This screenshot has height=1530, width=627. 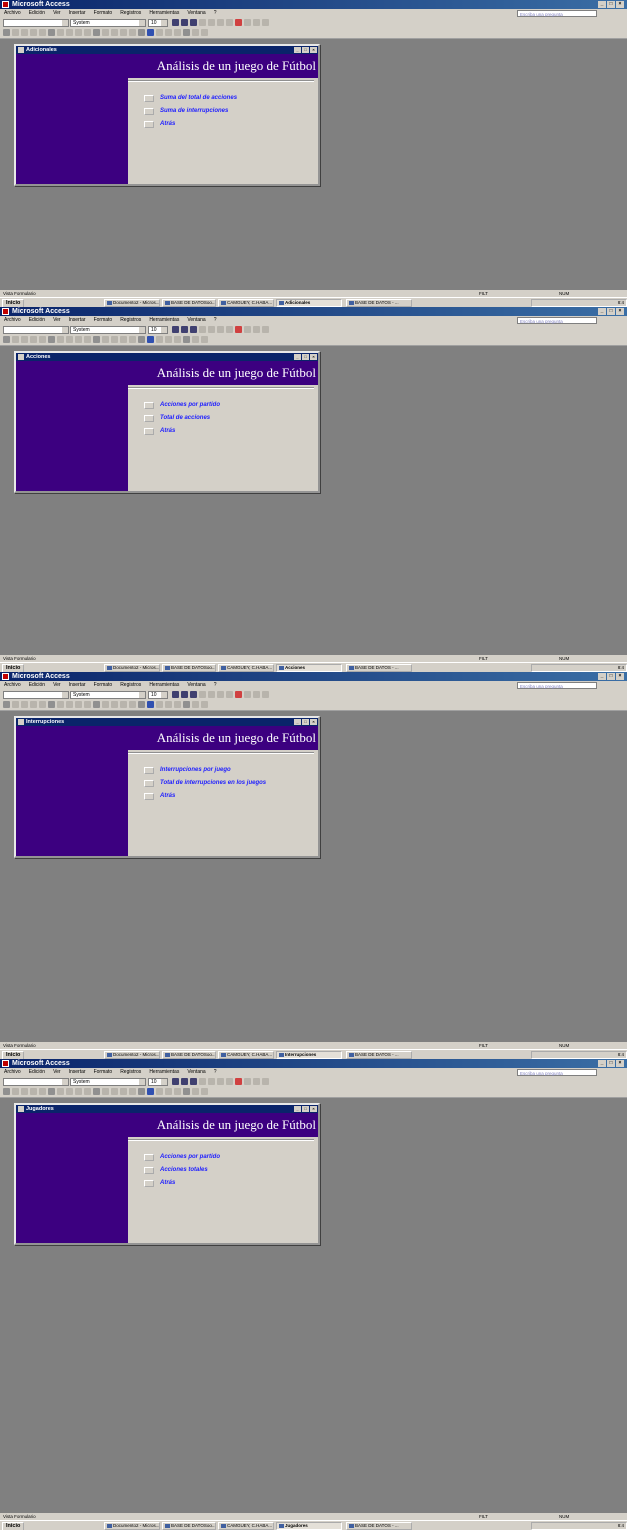 What do you see at coordinates (256, 1081) in the screenshot?
I see `border-icon` at bounding box center [256, 1081].